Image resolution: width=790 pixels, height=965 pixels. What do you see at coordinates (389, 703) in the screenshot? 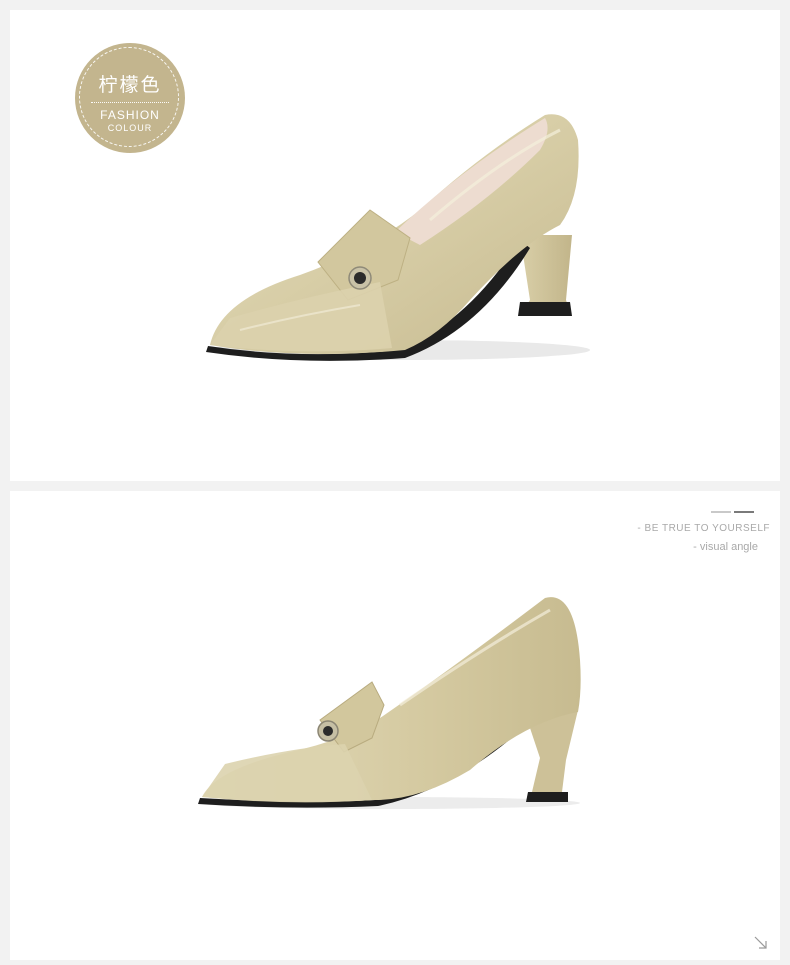
I see `shoe-photo-side` at bounding box center [389, 703].